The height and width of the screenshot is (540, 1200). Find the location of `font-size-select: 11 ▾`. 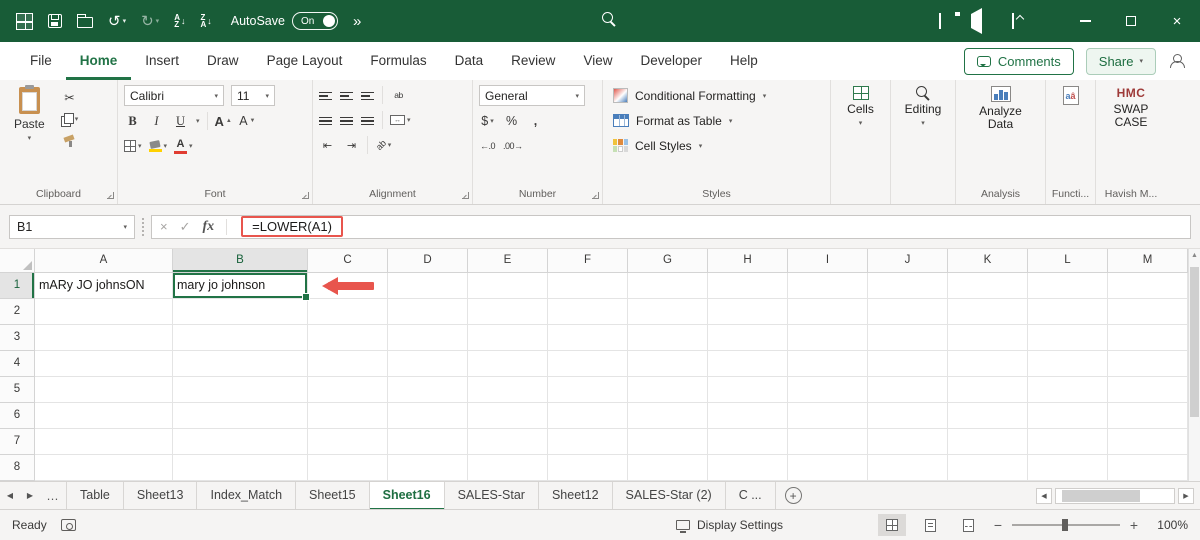

font-size-select: 11 ▾ is located at coordinates (253, 95).